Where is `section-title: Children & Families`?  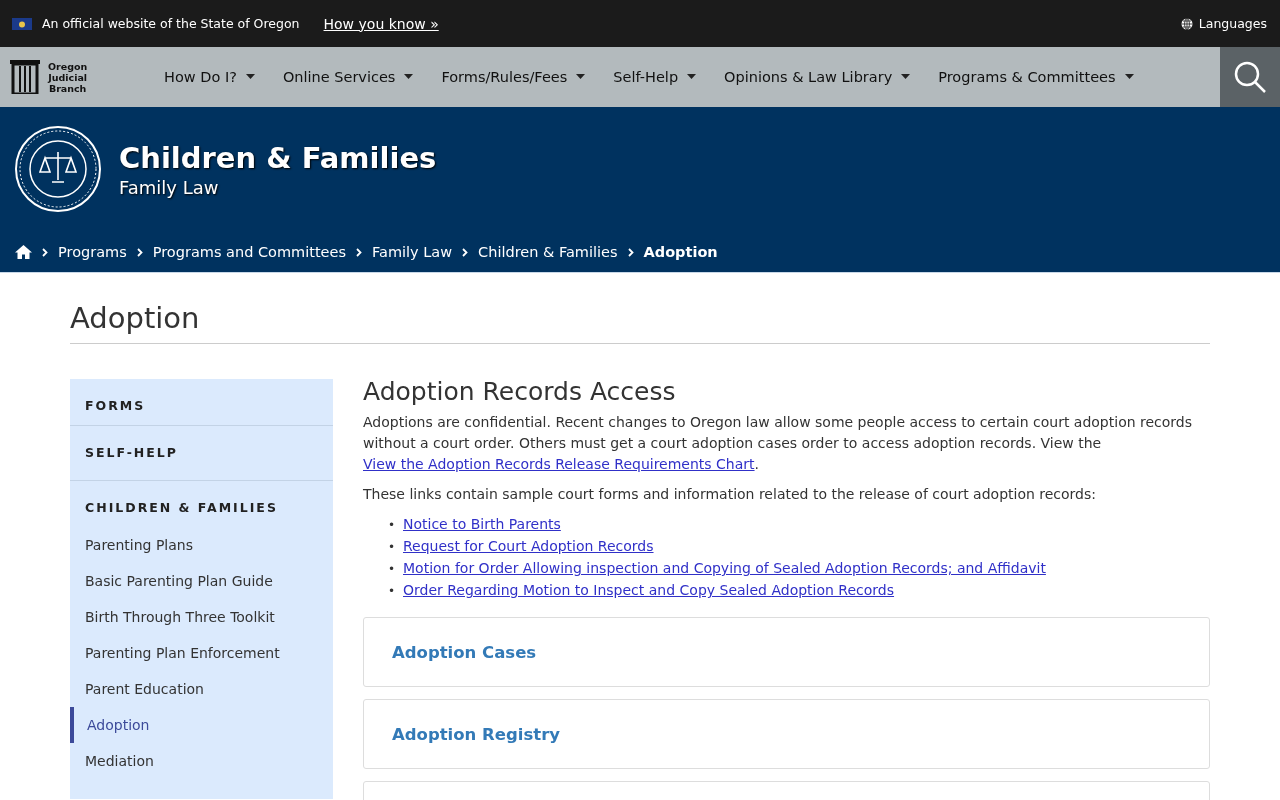
section-title: Children & Families is located at coordinates (278, 157).